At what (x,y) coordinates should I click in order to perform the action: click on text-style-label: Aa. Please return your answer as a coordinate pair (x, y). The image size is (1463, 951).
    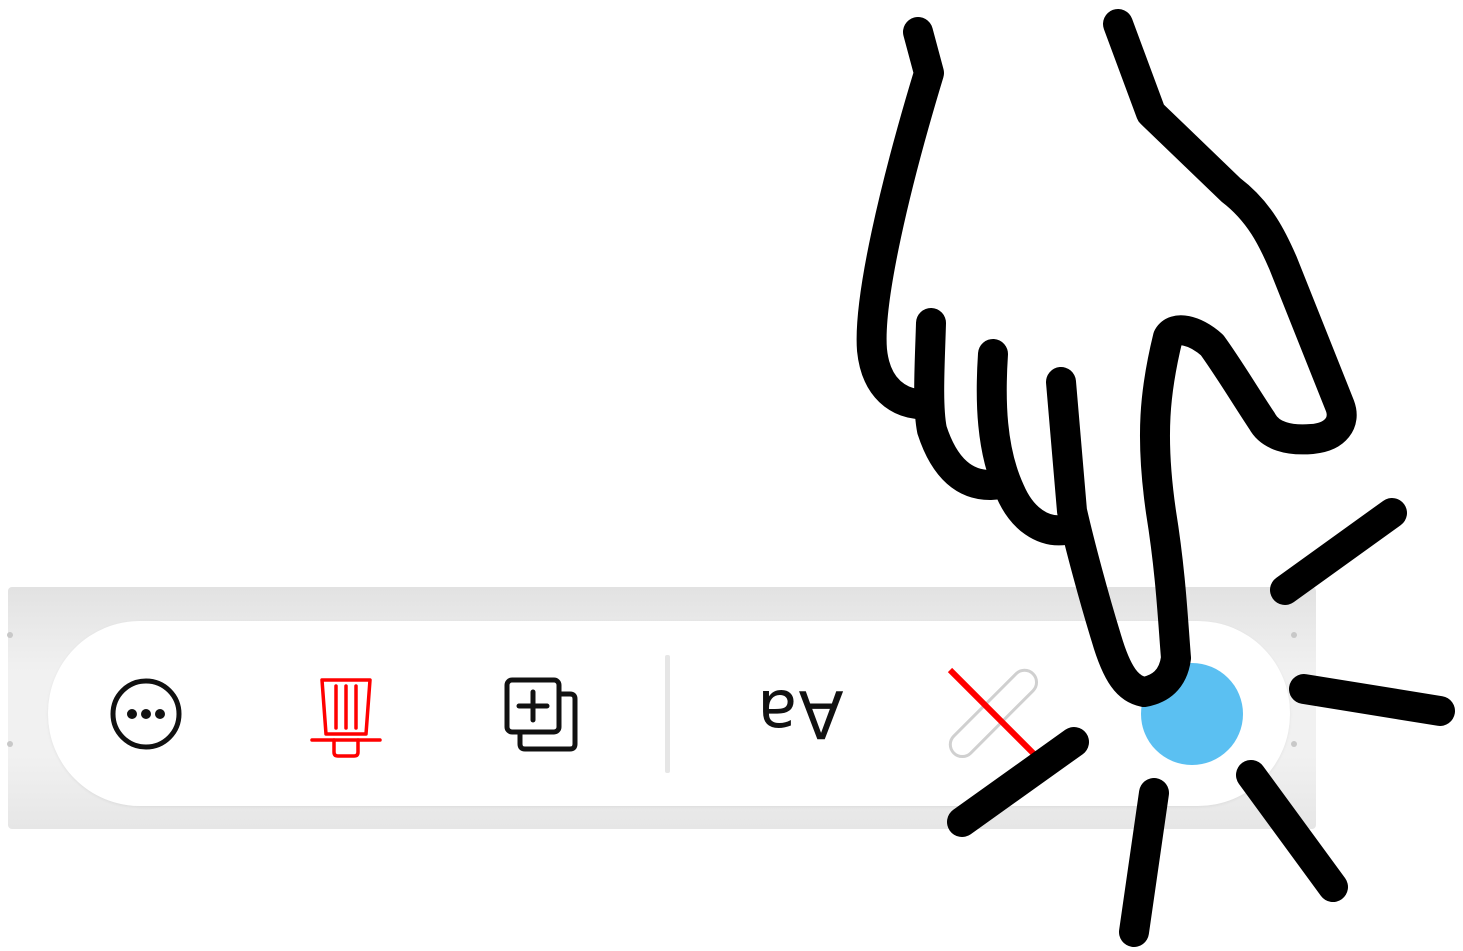
    Looking at the image, I should click on (800, 713).